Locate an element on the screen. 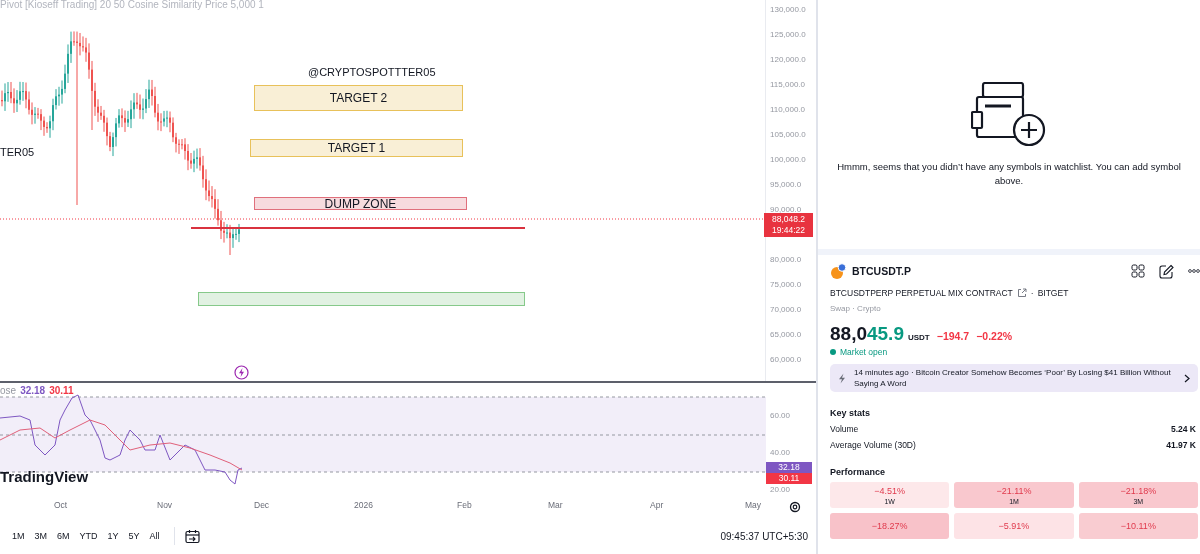 This screenshot has height=554, width=1200. indicator-value: 30.11 is located at coordinates (61, 390).